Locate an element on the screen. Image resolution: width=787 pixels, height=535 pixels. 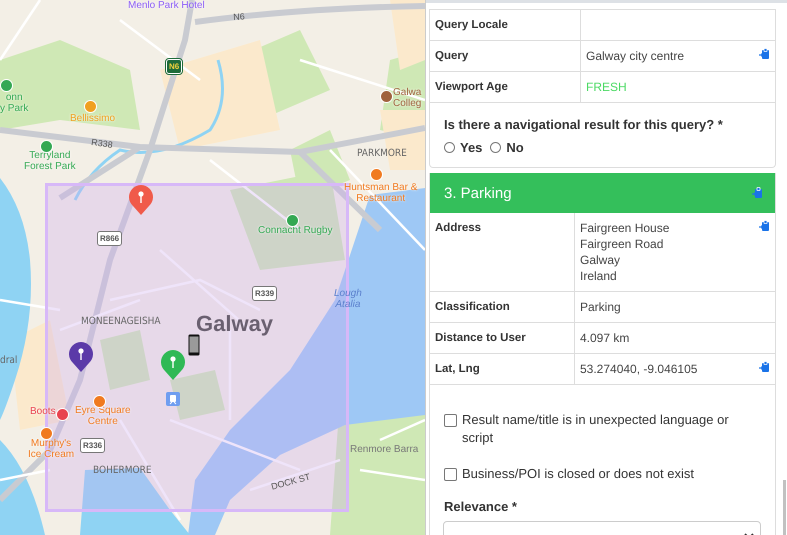
road-label: DOCK ST is located at coordinates (291, 482).